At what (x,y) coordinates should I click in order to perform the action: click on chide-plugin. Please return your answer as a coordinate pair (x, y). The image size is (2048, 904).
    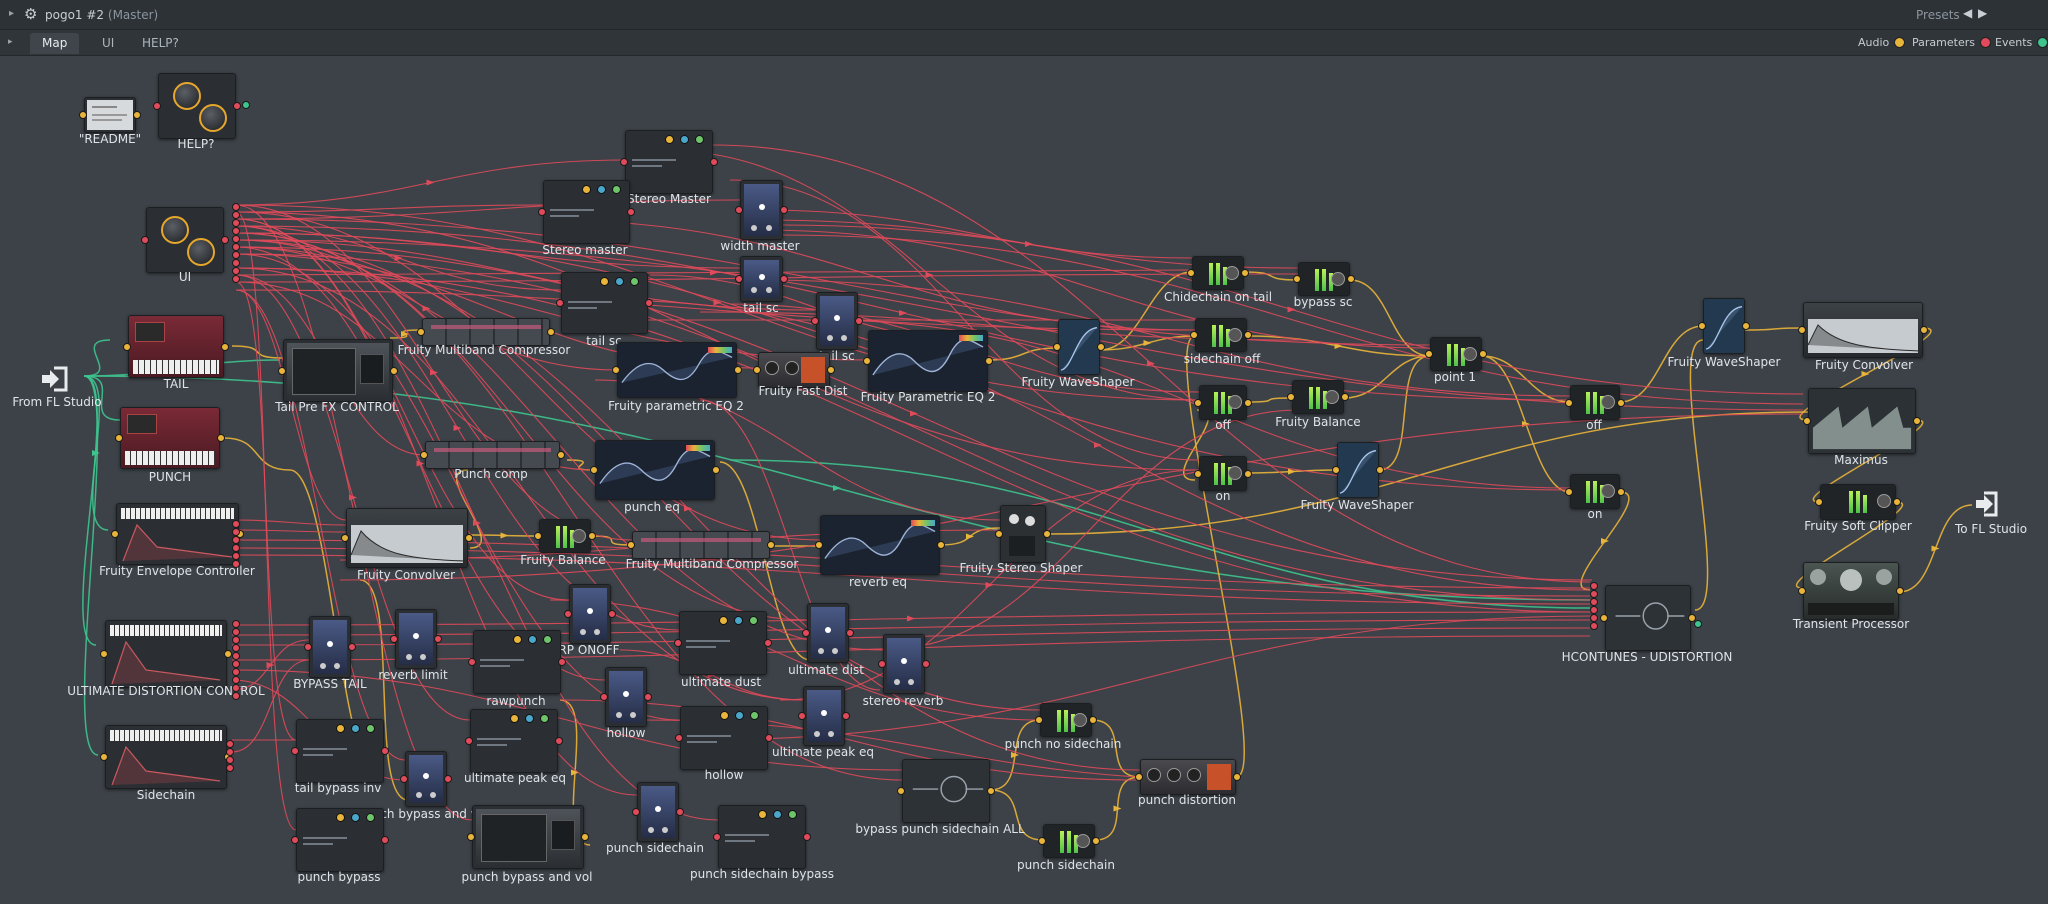
    Looking at the image, I should click on (1218, 273).